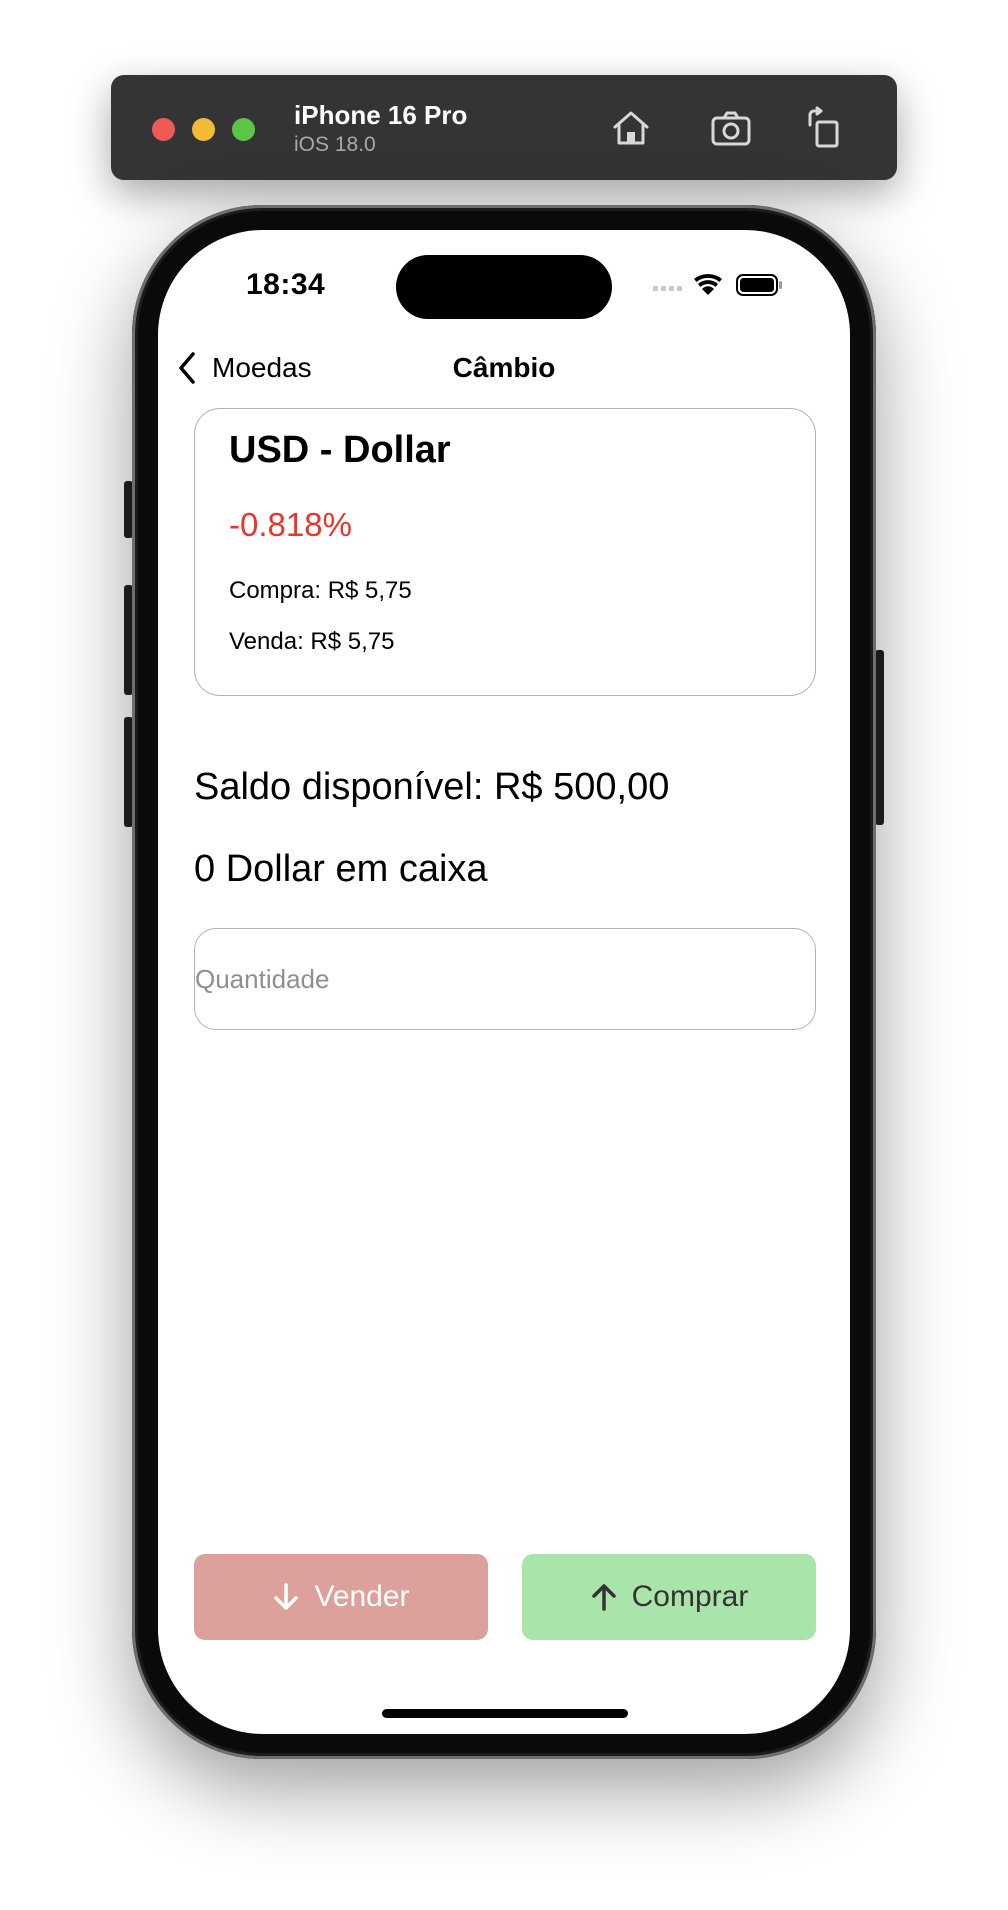  I want to click on quantity-input, so click(505, 979).